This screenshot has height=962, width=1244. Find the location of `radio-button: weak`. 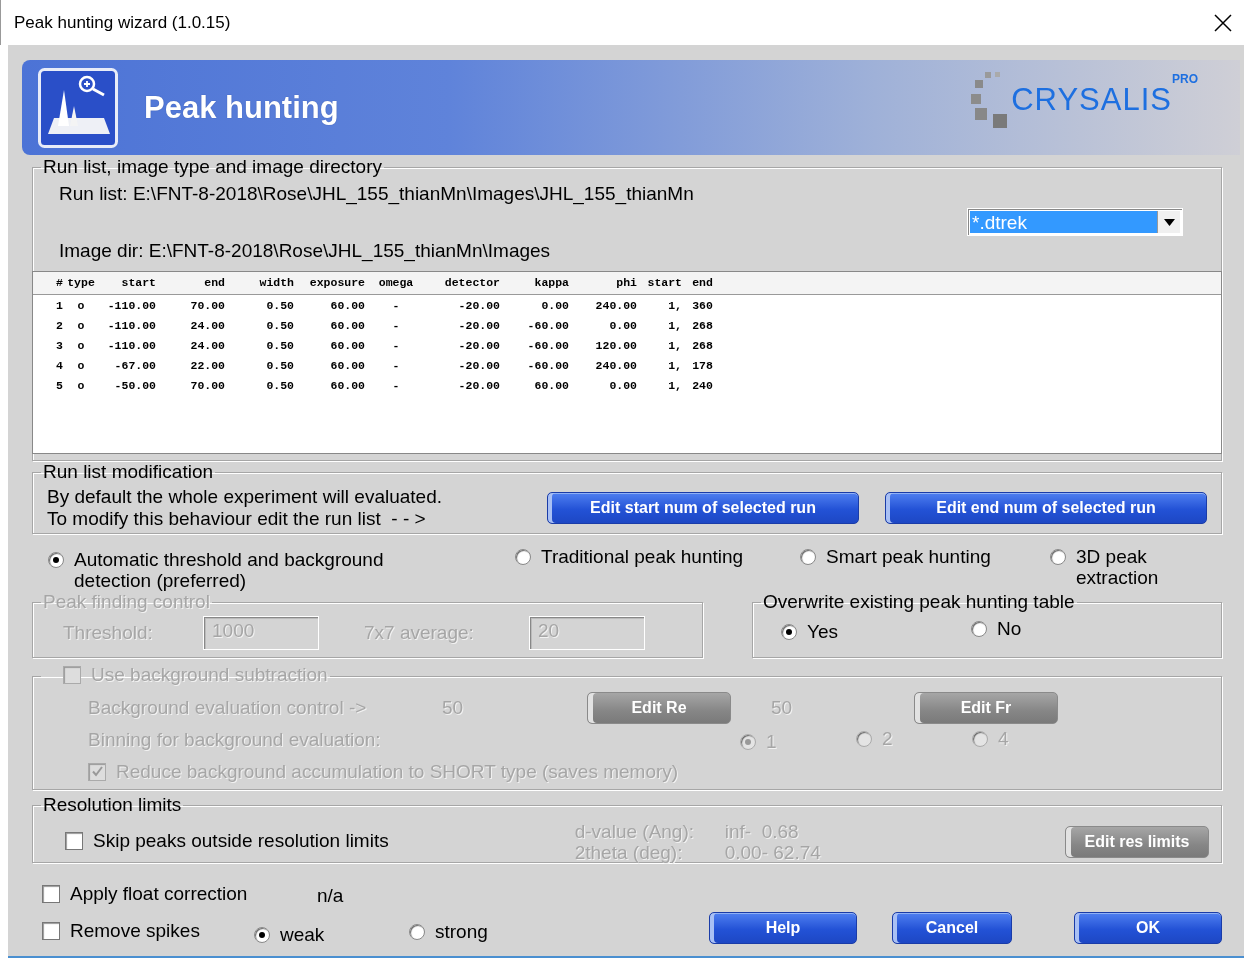

radio-button: weak is located at coordinates (289, 934).